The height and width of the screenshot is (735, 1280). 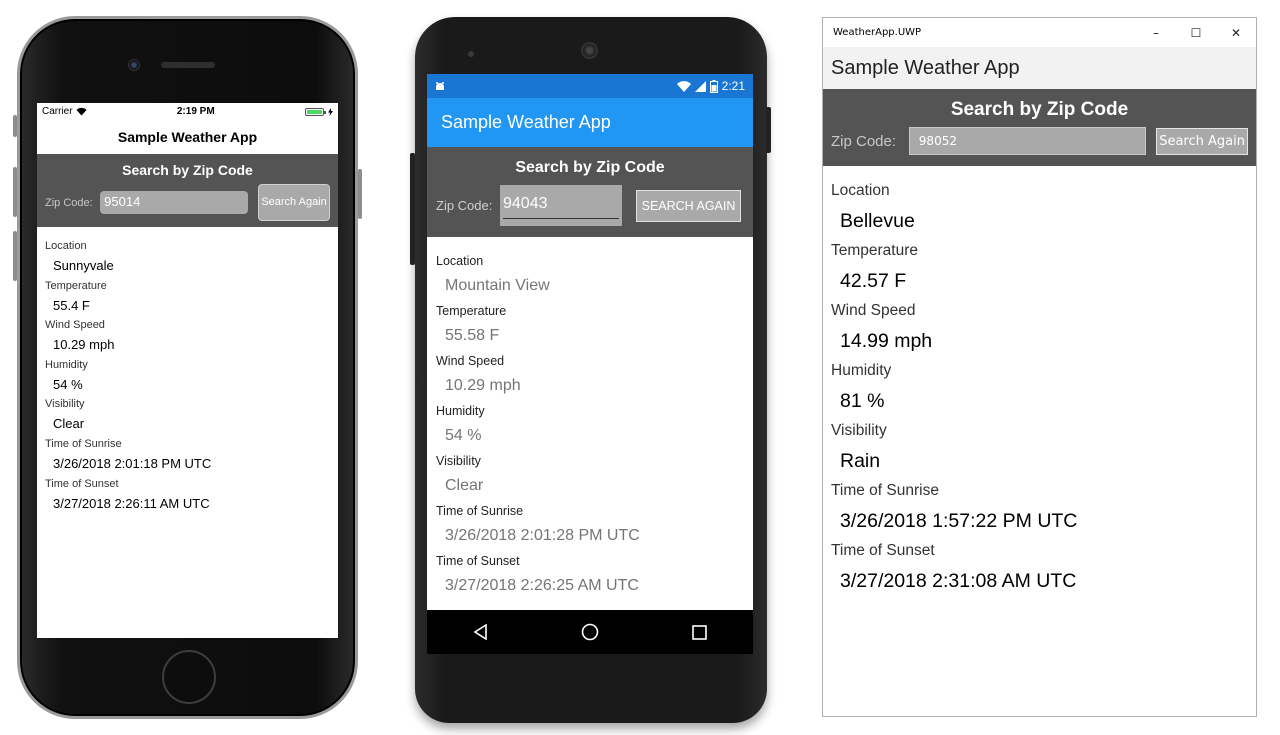 What do you see at coordinates (189, 677) in the screenshot?
I see `home-button` at bounding box center [189, 677].